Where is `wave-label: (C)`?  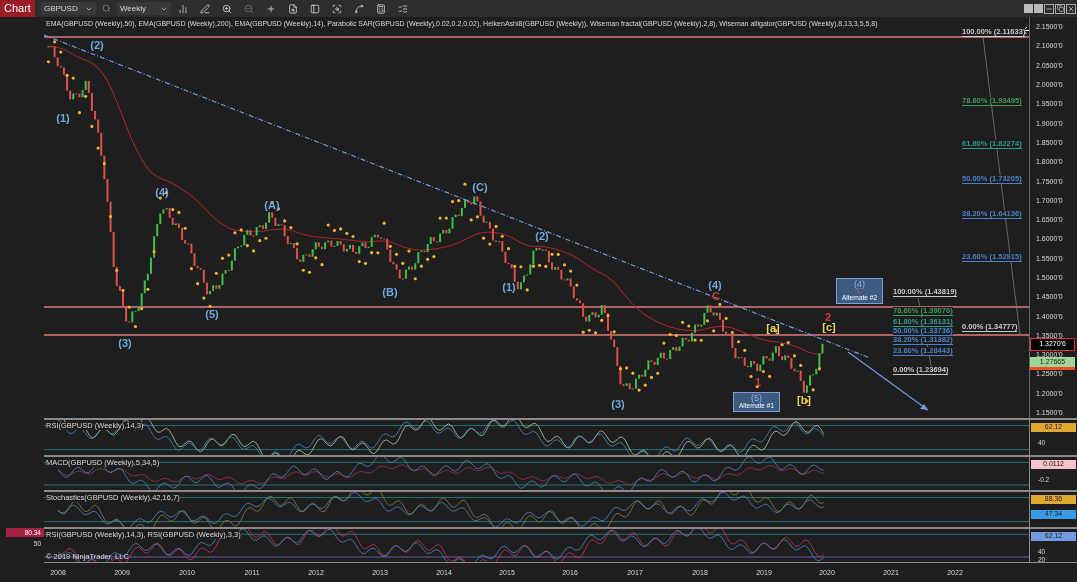
wave-label: (C) is located at coordinates (480, 187).